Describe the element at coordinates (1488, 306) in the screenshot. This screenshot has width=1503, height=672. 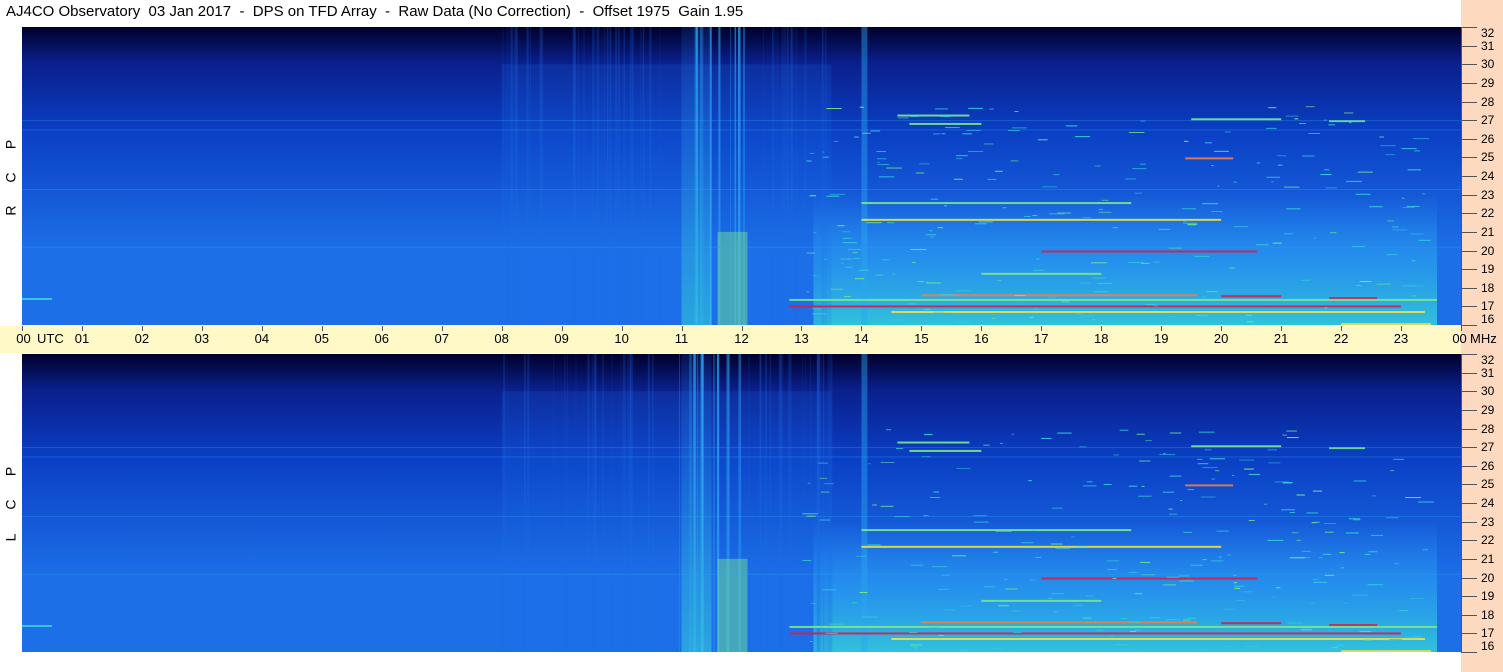
I see `frequency-tick-label: 17` at that location.